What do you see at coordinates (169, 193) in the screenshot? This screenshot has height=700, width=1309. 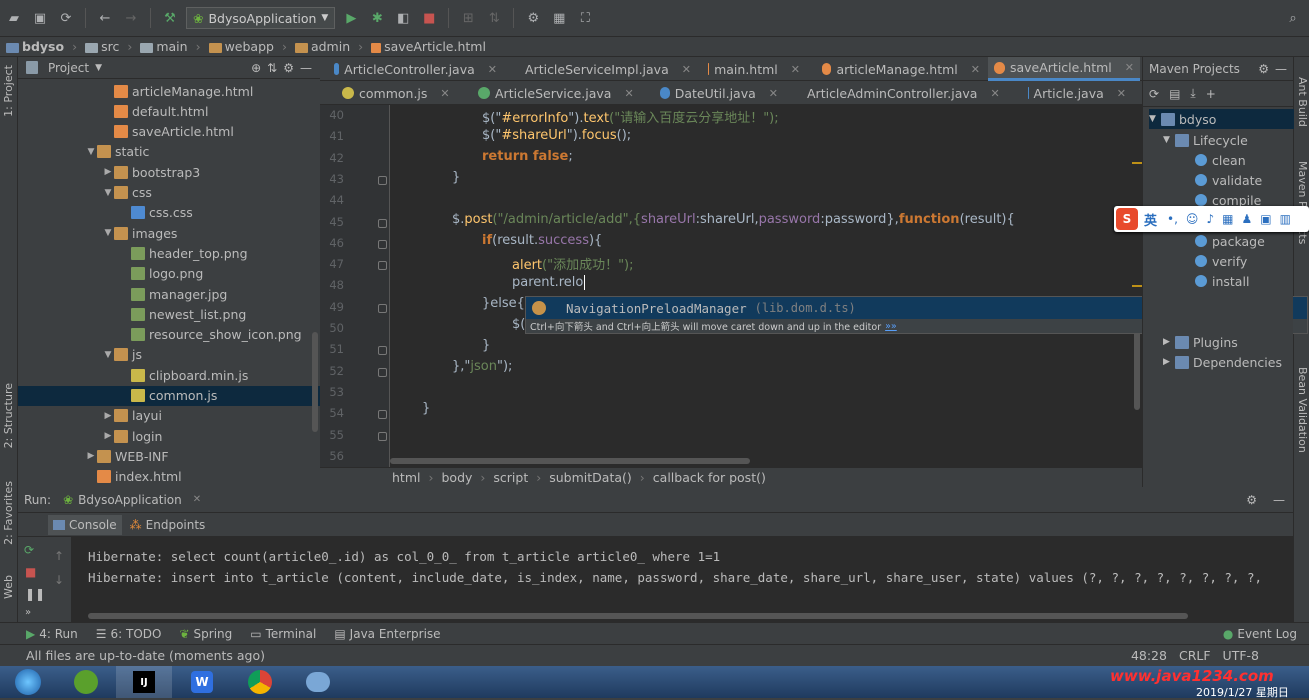 I see `tree-folder-node: ▼ css` at bounding box center [169, 193].